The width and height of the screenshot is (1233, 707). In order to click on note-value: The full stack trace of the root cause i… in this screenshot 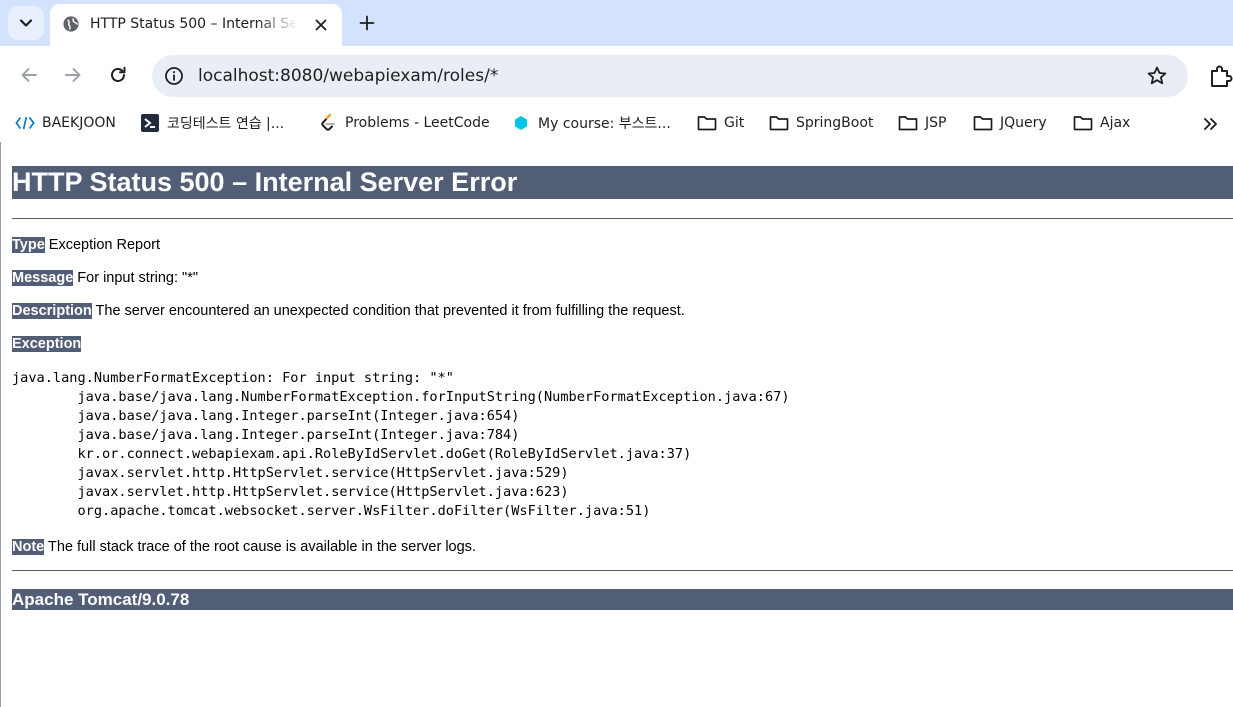, I will do `click(260, 547)`.